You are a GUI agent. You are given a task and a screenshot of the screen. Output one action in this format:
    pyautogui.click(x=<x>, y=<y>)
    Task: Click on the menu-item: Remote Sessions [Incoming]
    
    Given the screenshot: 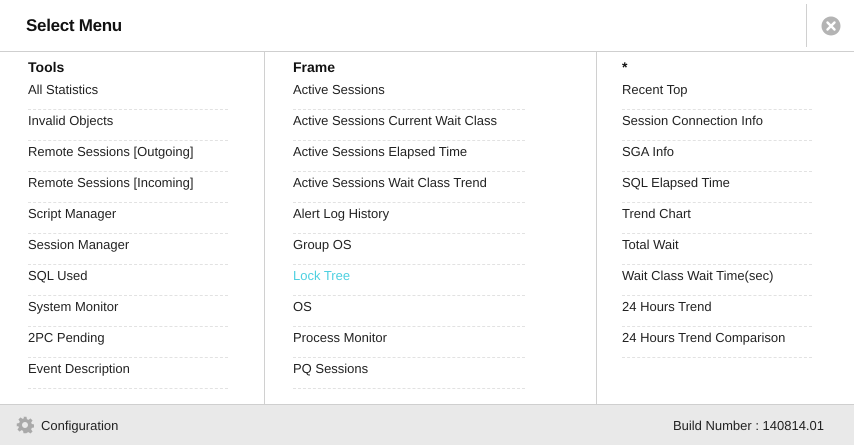 What is the action you would take?
    pyautogui.click(x=128, y=188)
    